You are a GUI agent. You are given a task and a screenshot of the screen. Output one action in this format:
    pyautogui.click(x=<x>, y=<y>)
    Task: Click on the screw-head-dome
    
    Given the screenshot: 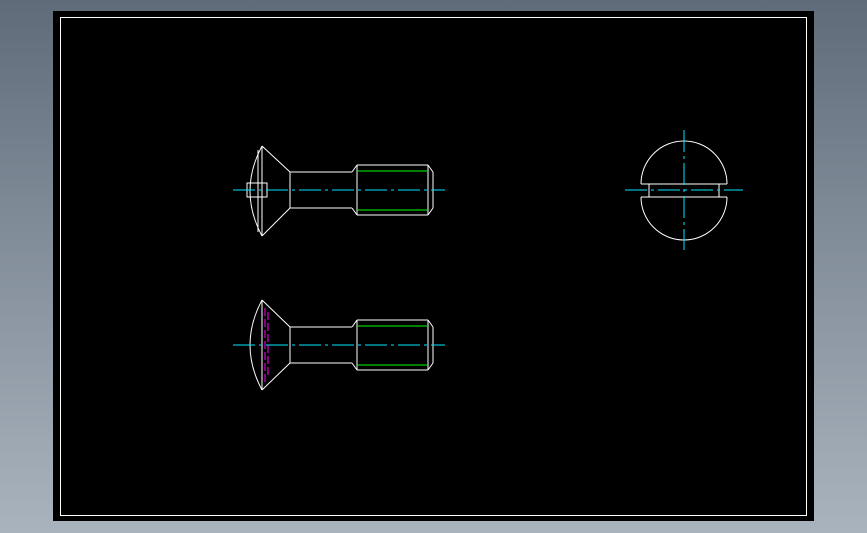 What is the action you would take?
    pyautogui.click(x=256, y=191)
    